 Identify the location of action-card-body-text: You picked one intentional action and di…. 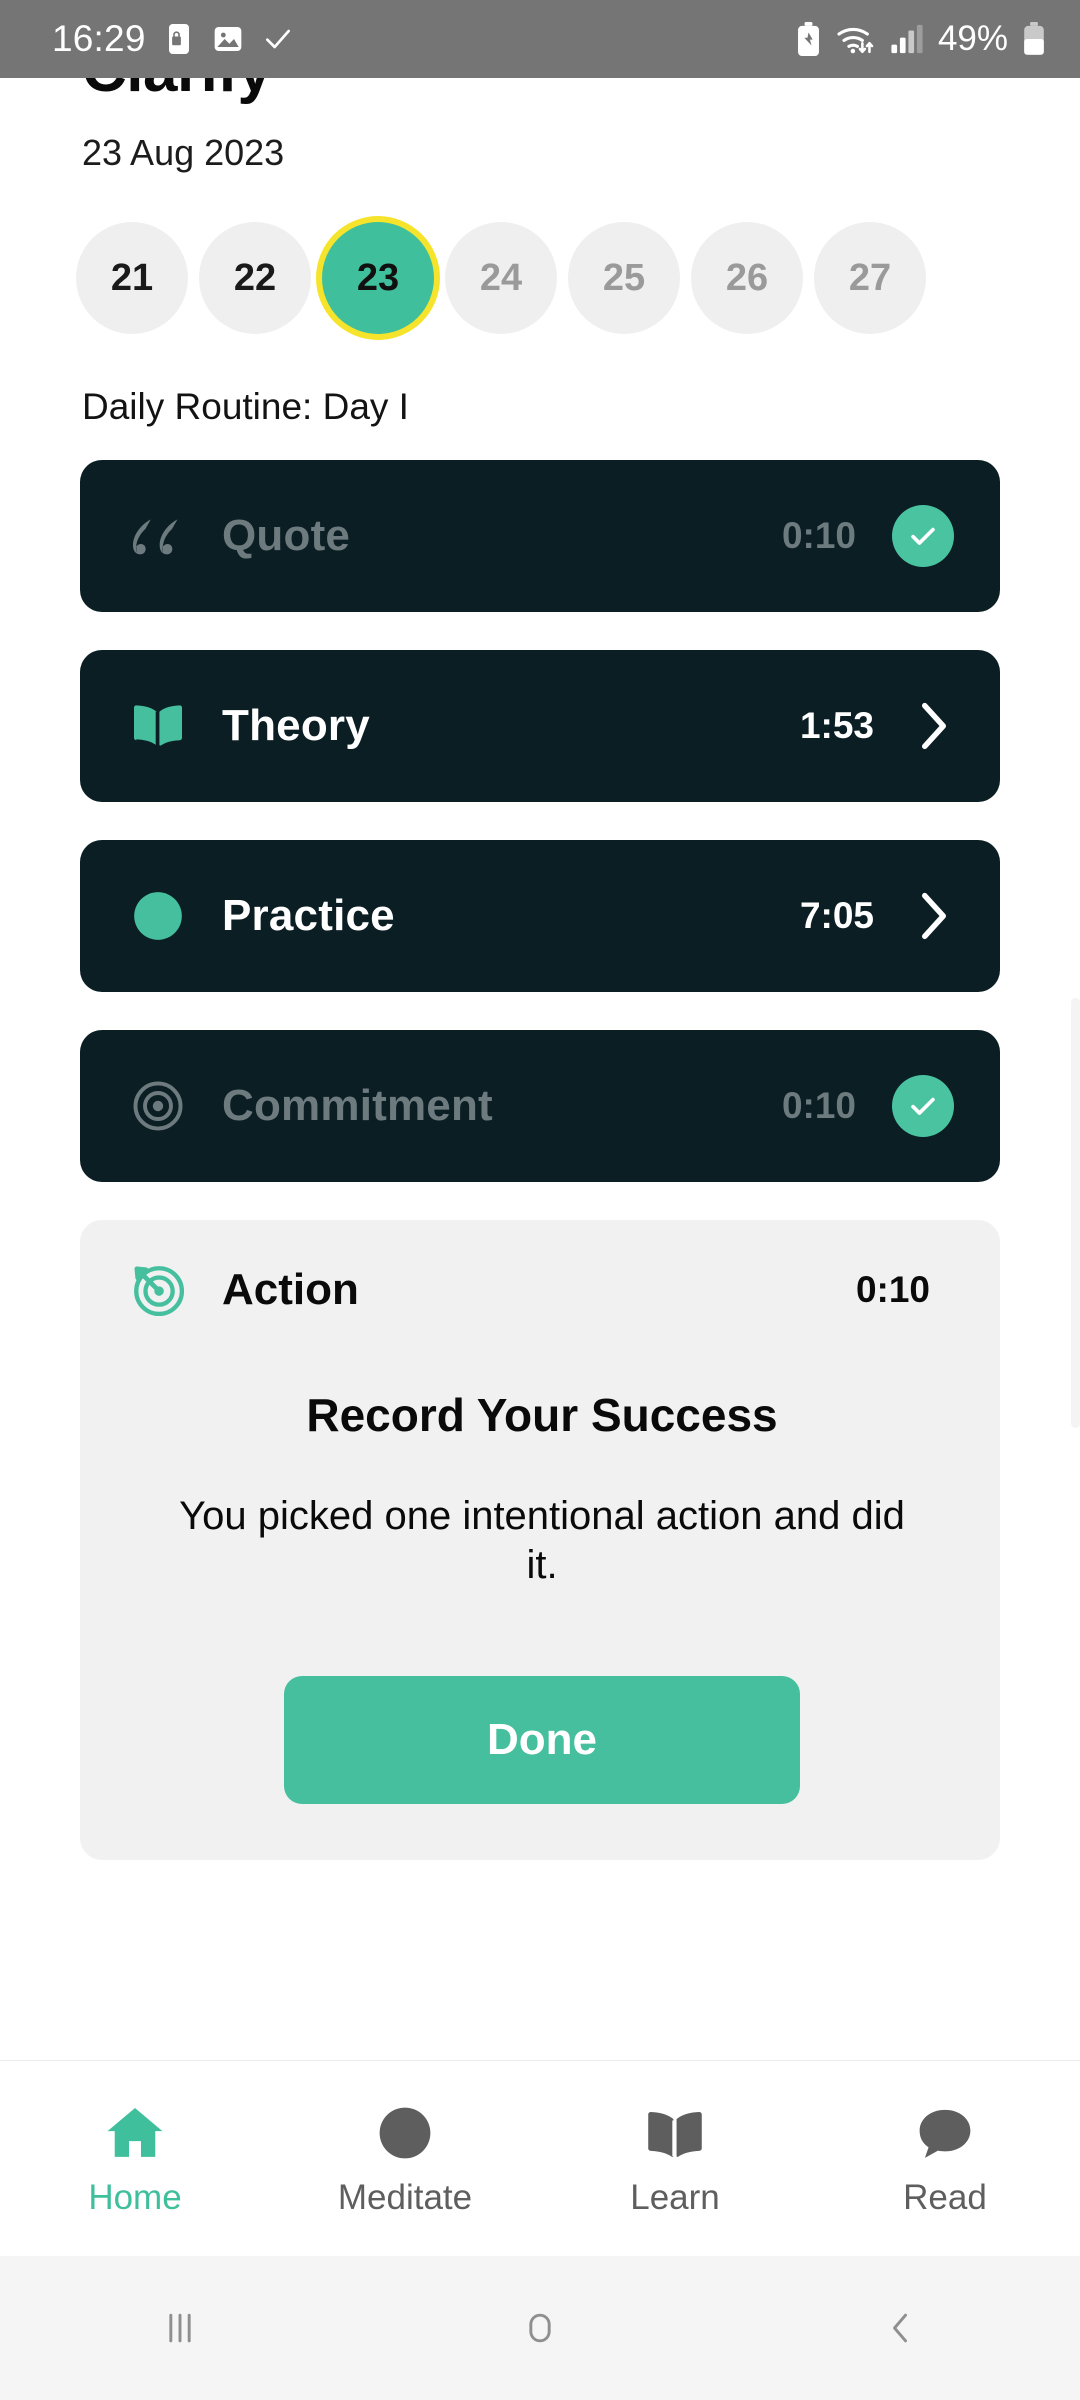
(542, 1540).